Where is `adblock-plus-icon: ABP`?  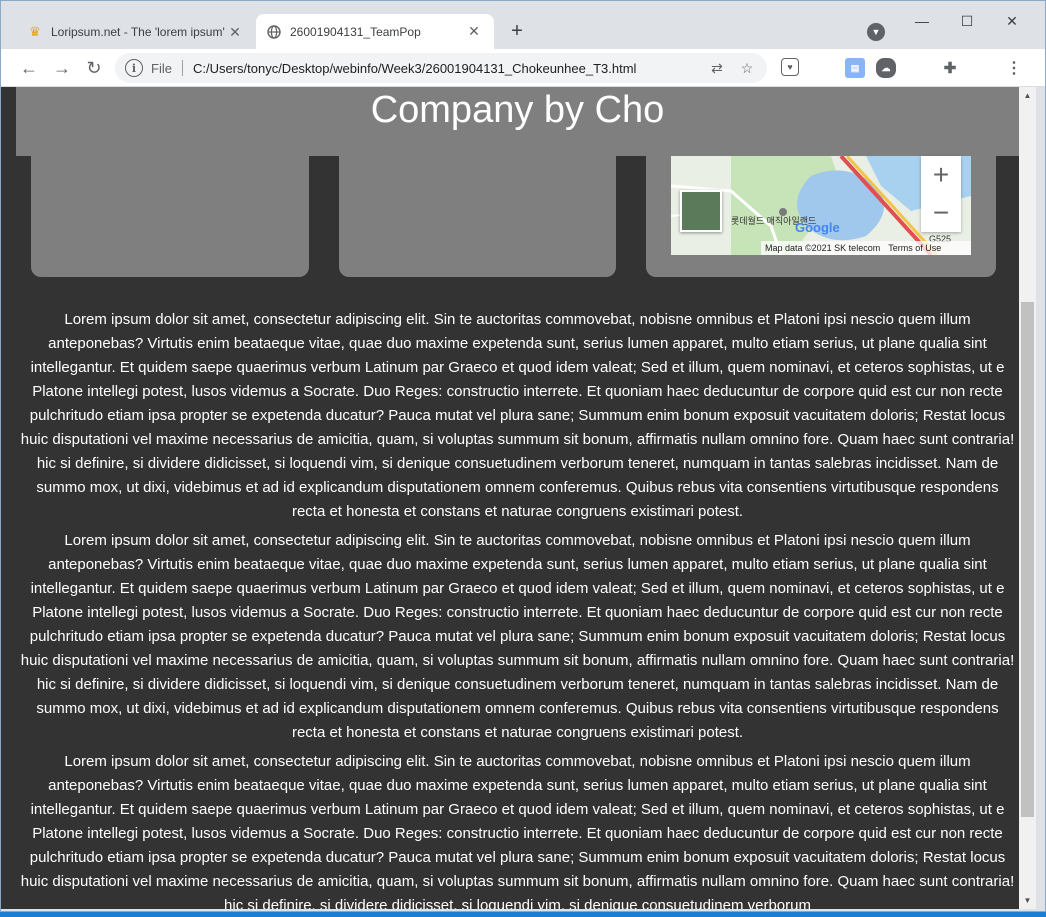
adblock-plus-icon: ABP is located at coordinates (918, 68).